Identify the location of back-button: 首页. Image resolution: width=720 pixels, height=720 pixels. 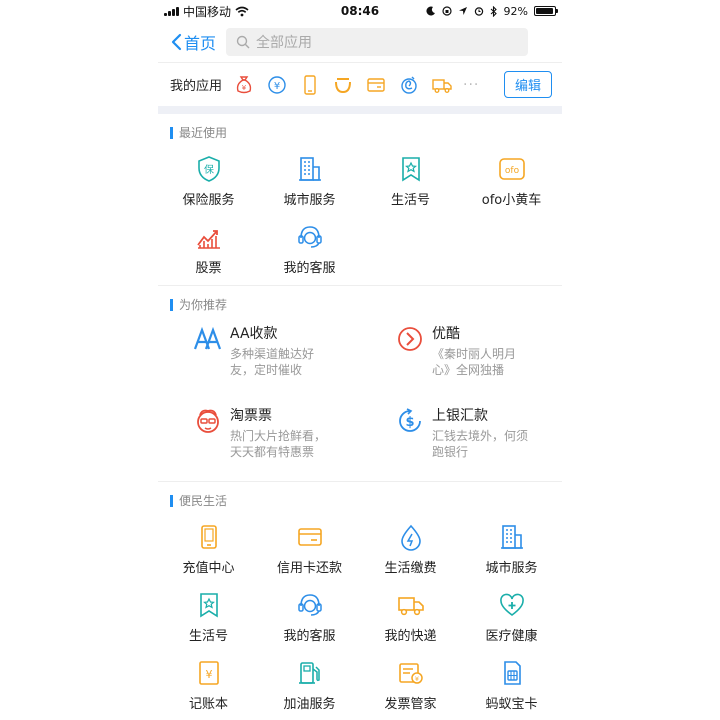
(193, 42).